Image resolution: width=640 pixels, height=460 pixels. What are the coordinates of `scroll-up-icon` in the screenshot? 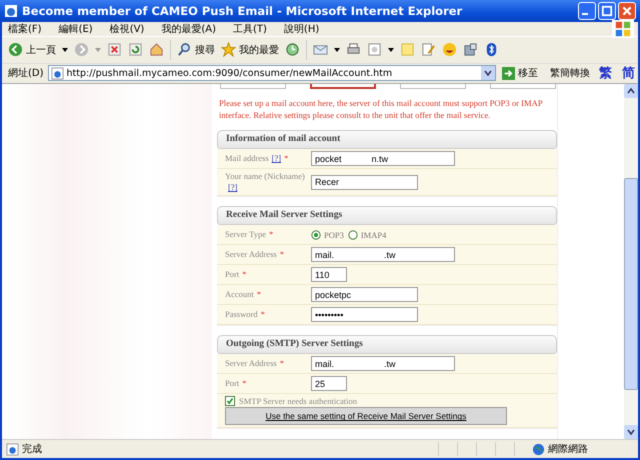 It's located at (631, 91).